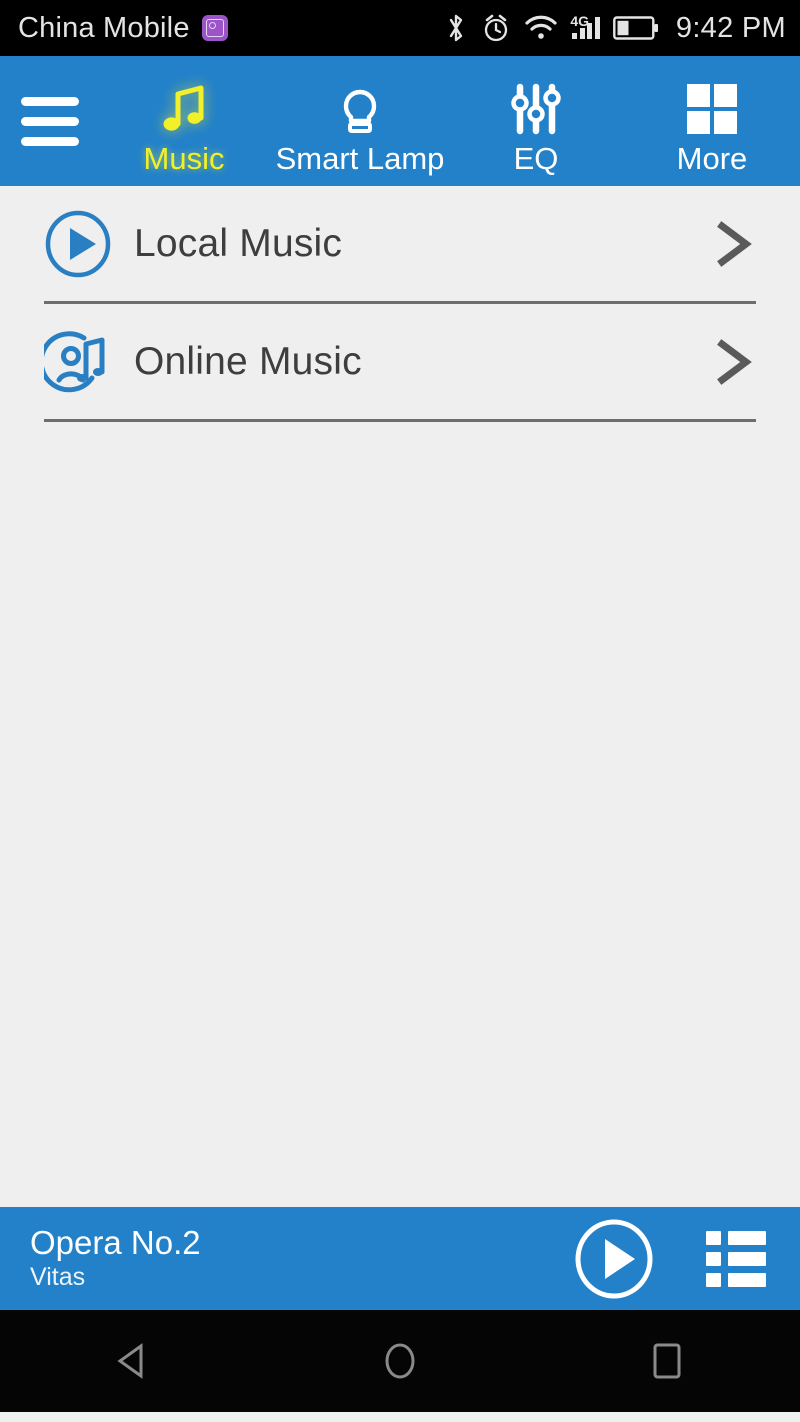  I want to click on status-icons: 4G 9:42 PM, so click(615, 28).